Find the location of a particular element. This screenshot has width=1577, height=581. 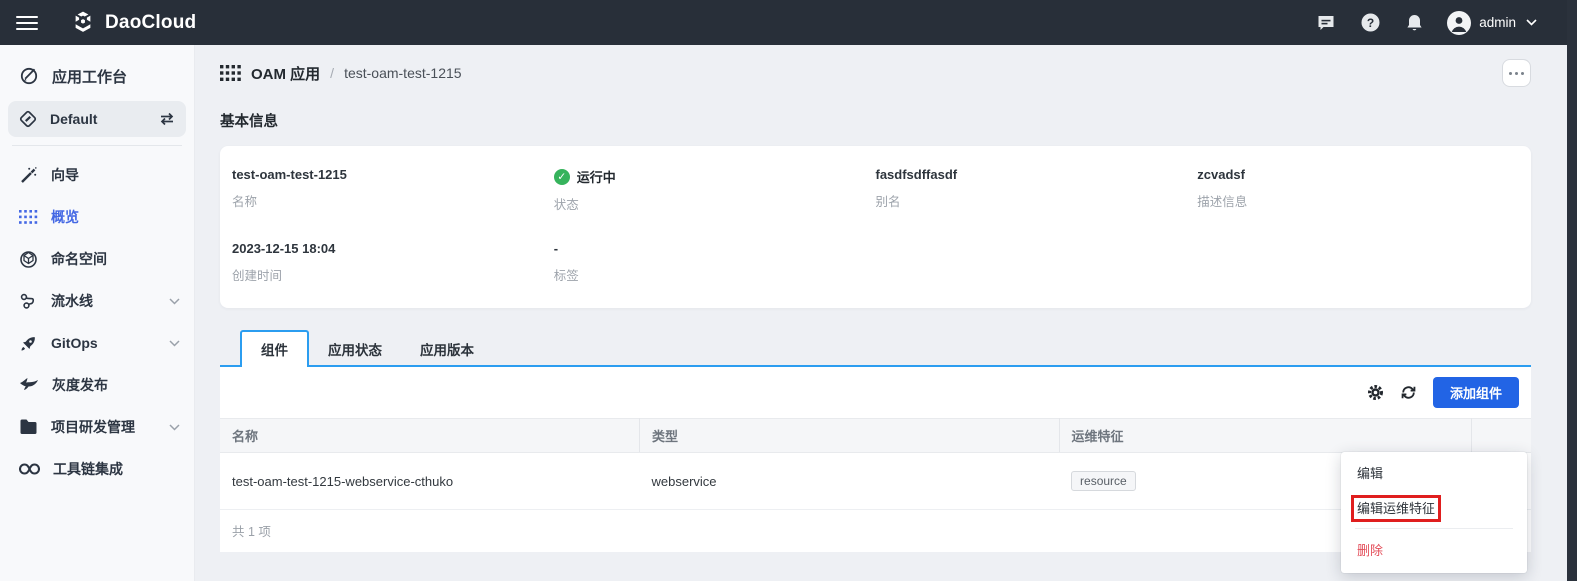

workbench-icon is located at coordinates (29, 76).